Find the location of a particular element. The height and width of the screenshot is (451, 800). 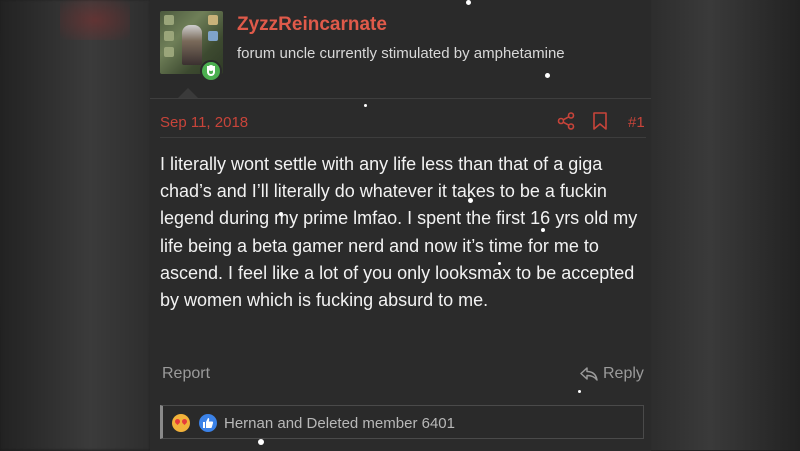

reply-icon is located at coordinates (589, 374).